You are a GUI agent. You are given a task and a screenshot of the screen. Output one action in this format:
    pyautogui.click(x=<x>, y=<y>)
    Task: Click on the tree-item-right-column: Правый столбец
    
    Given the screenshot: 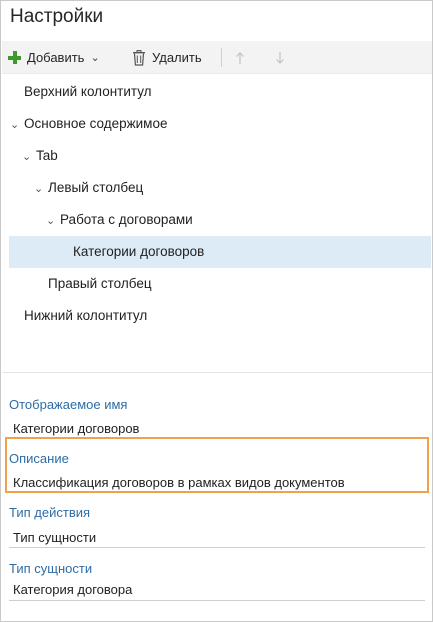 What is the action you would take?
    pyautogui.click(x=100, y=284)
    